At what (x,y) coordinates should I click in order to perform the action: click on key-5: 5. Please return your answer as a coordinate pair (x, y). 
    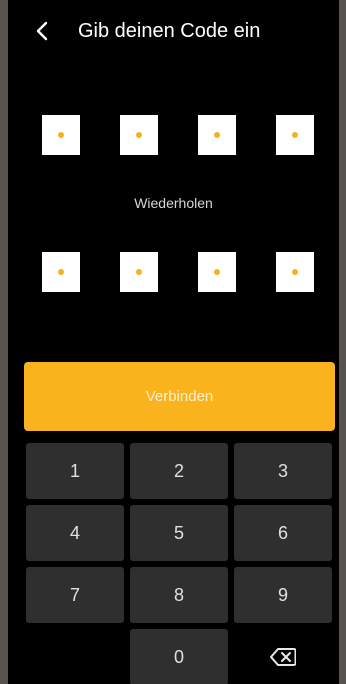
    Looking at the image, I should click on (179, 533).